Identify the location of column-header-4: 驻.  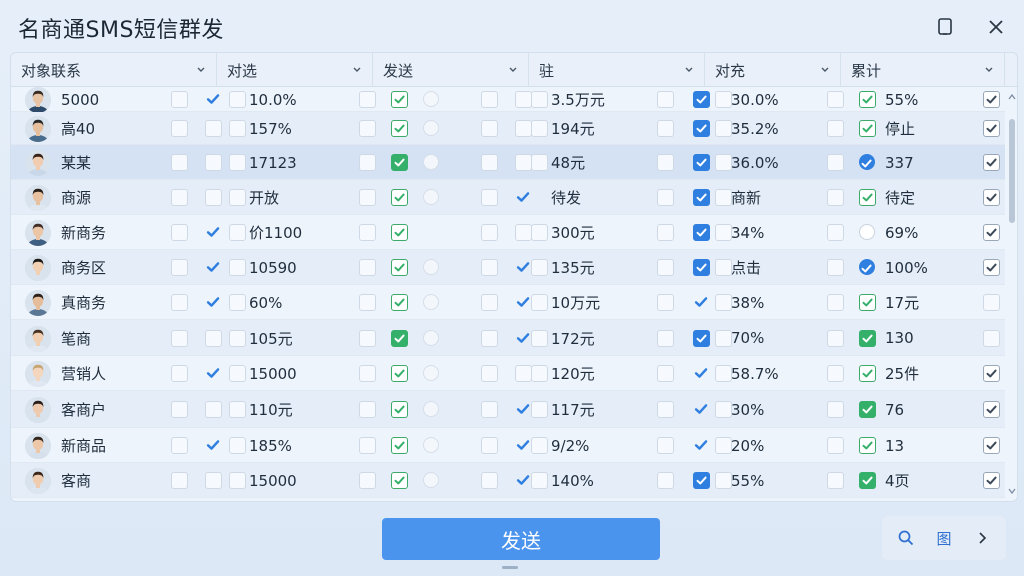
(617, 70).